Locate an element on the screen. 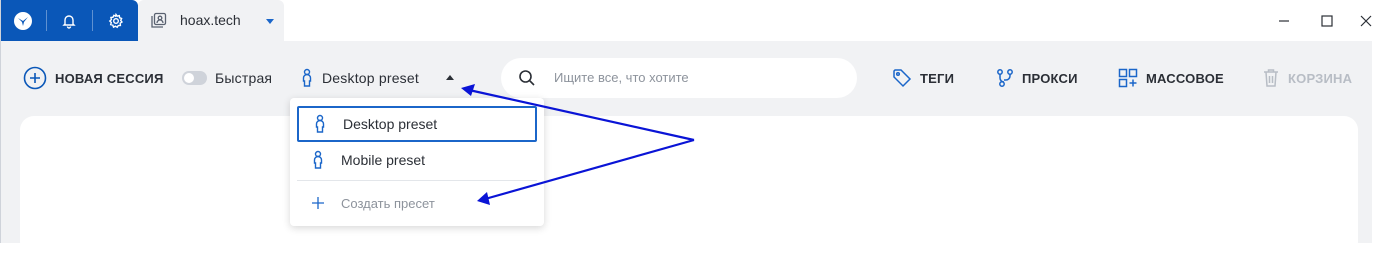 Image resolution: width=1383 pixels, height=256 pixels. app-controls is located at coordinates (69, 20).